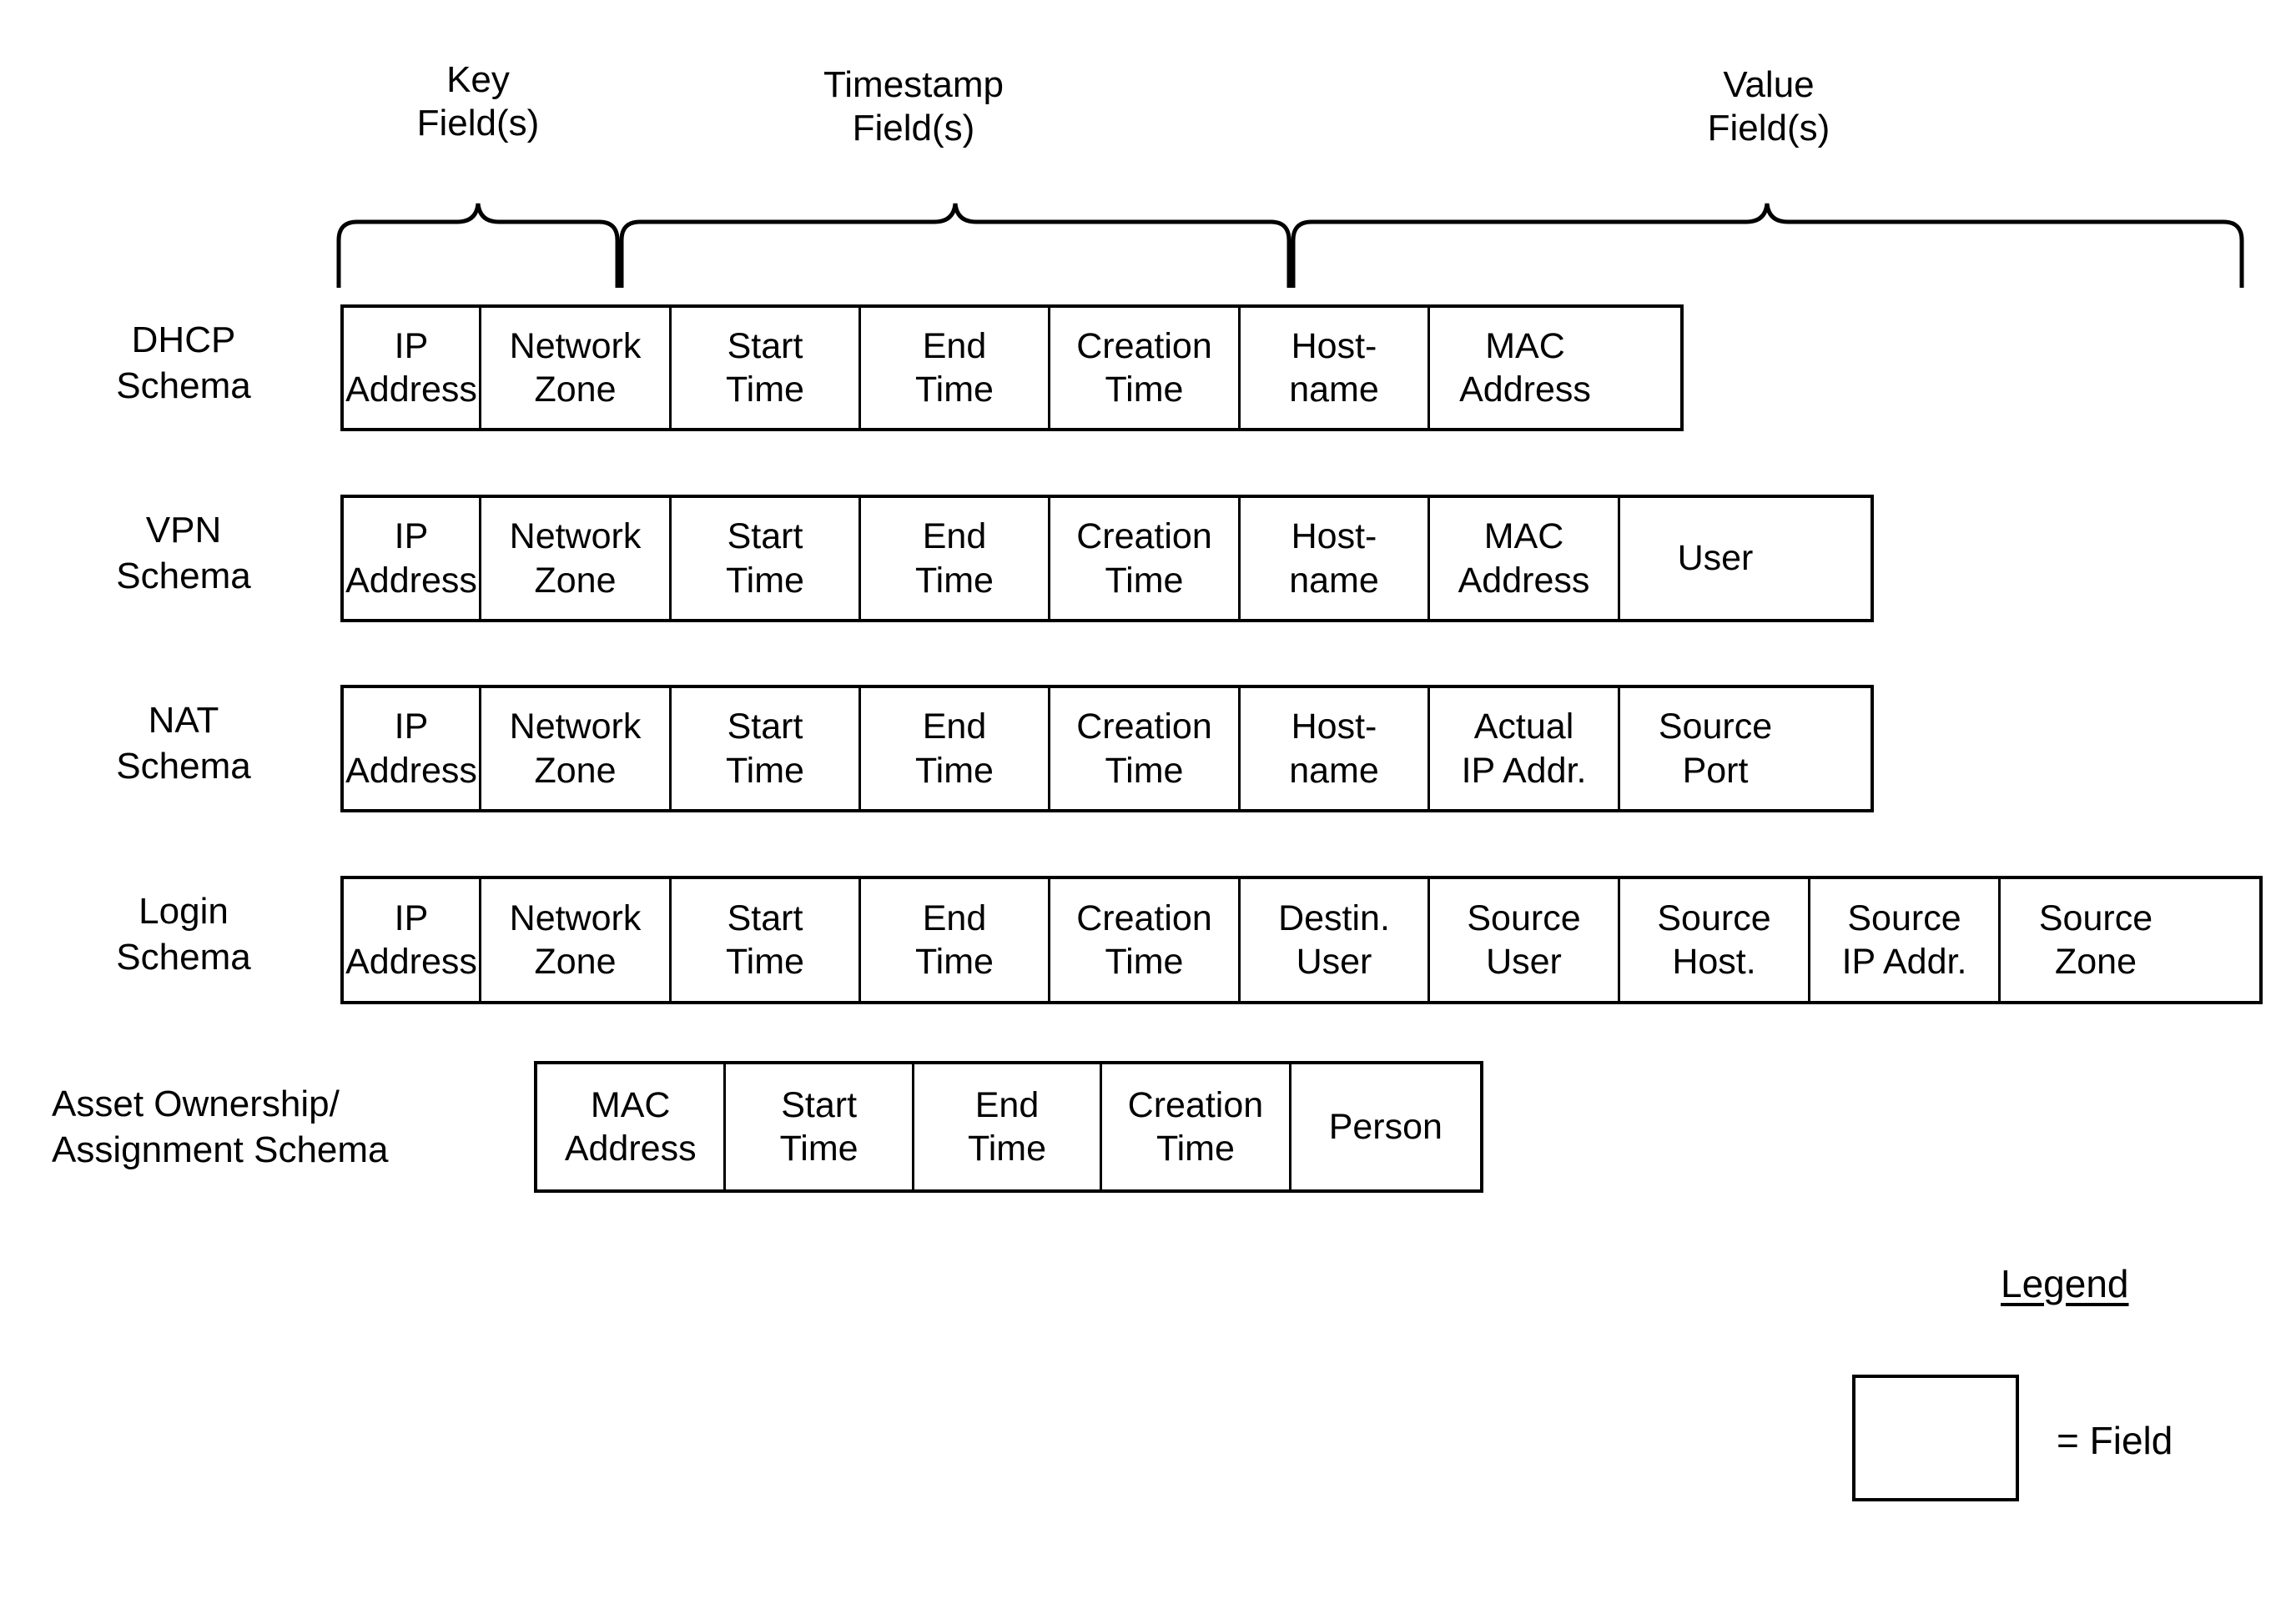 The image size is (2296, 1614). What do you see at coordinates (1768, 107) in the screenshot?
I see `group-label-value: Value Field(s)` at bounding box center [1768, 107].